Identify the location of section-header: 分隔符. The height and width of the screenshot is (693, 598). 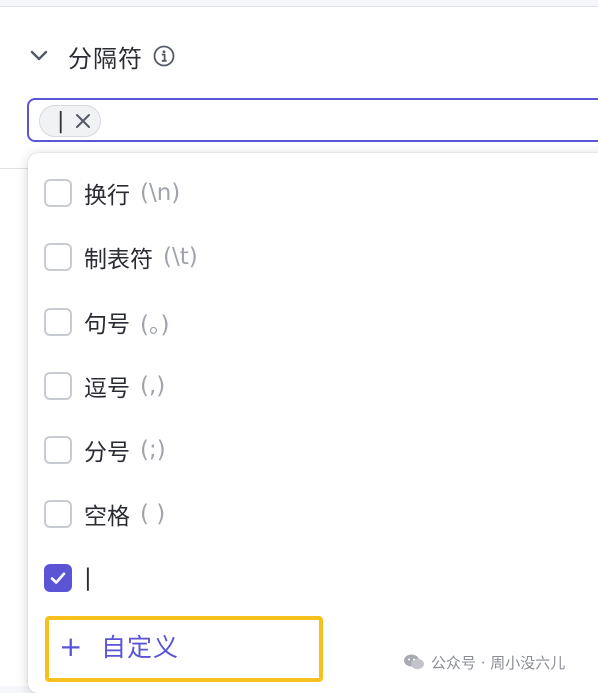
(100, 56).